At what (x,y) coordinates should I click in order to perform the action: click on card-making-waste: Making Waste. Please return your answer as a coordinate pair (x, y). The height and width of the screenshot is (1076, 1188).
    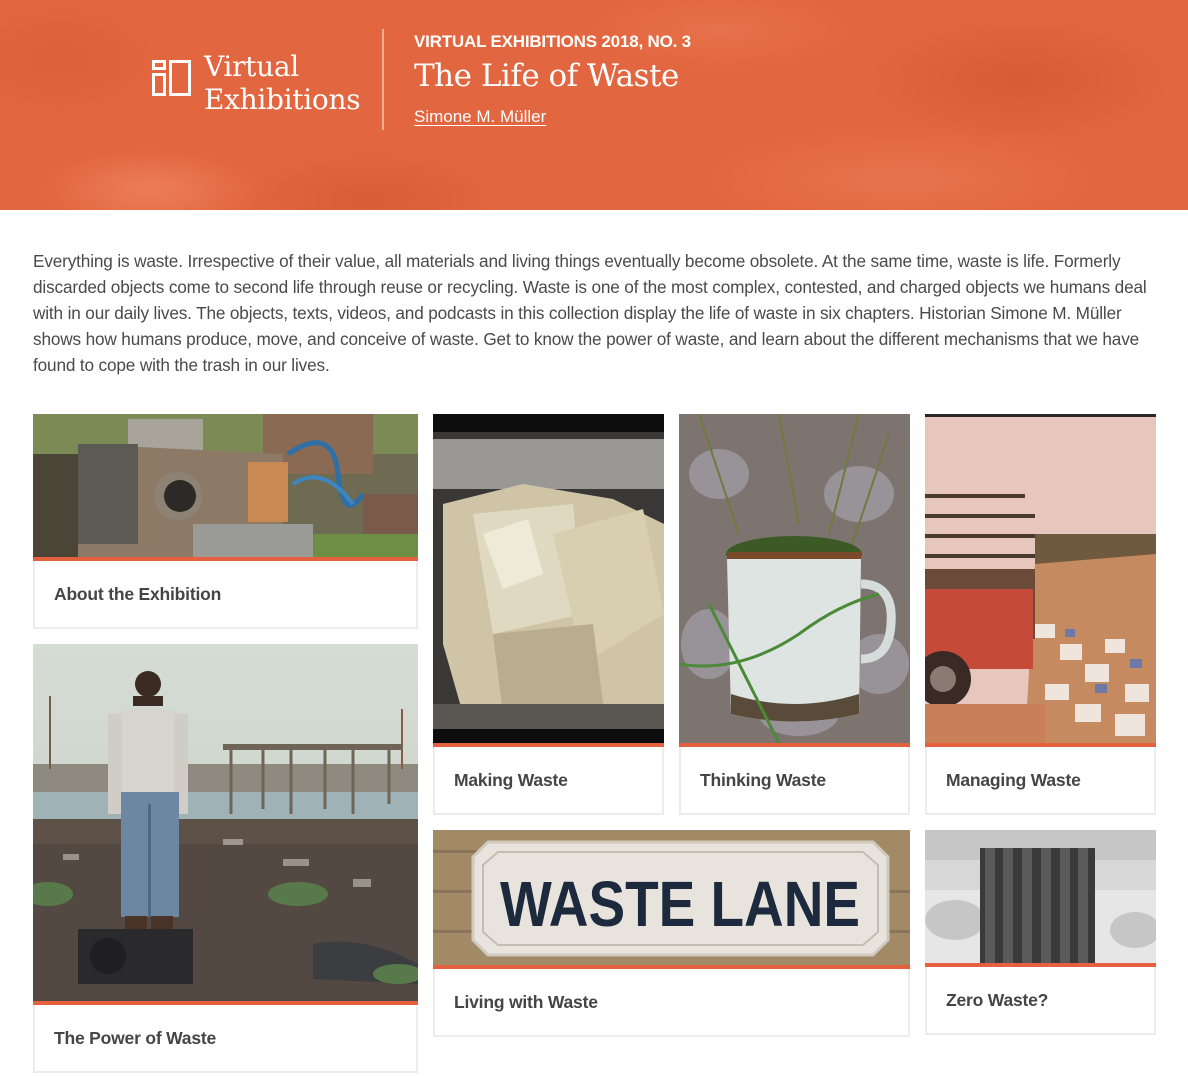
    Looking at the image, I should click on (548, 614).